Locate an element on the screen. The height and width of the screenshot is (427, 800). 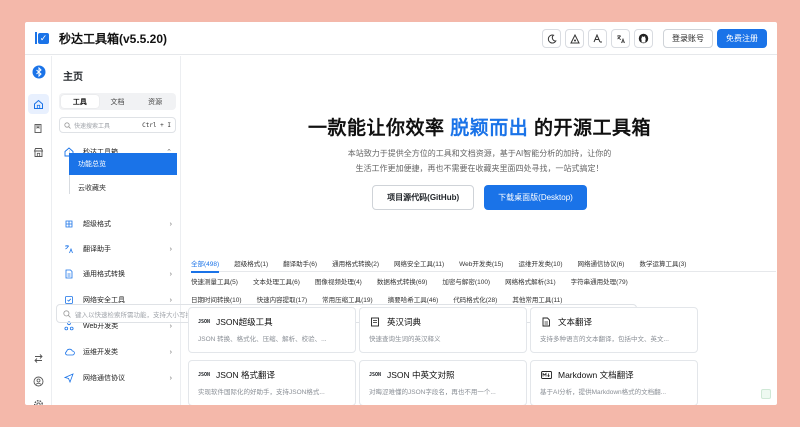
category-filter: Web开发类(15) is located at coordinates (481, 263).